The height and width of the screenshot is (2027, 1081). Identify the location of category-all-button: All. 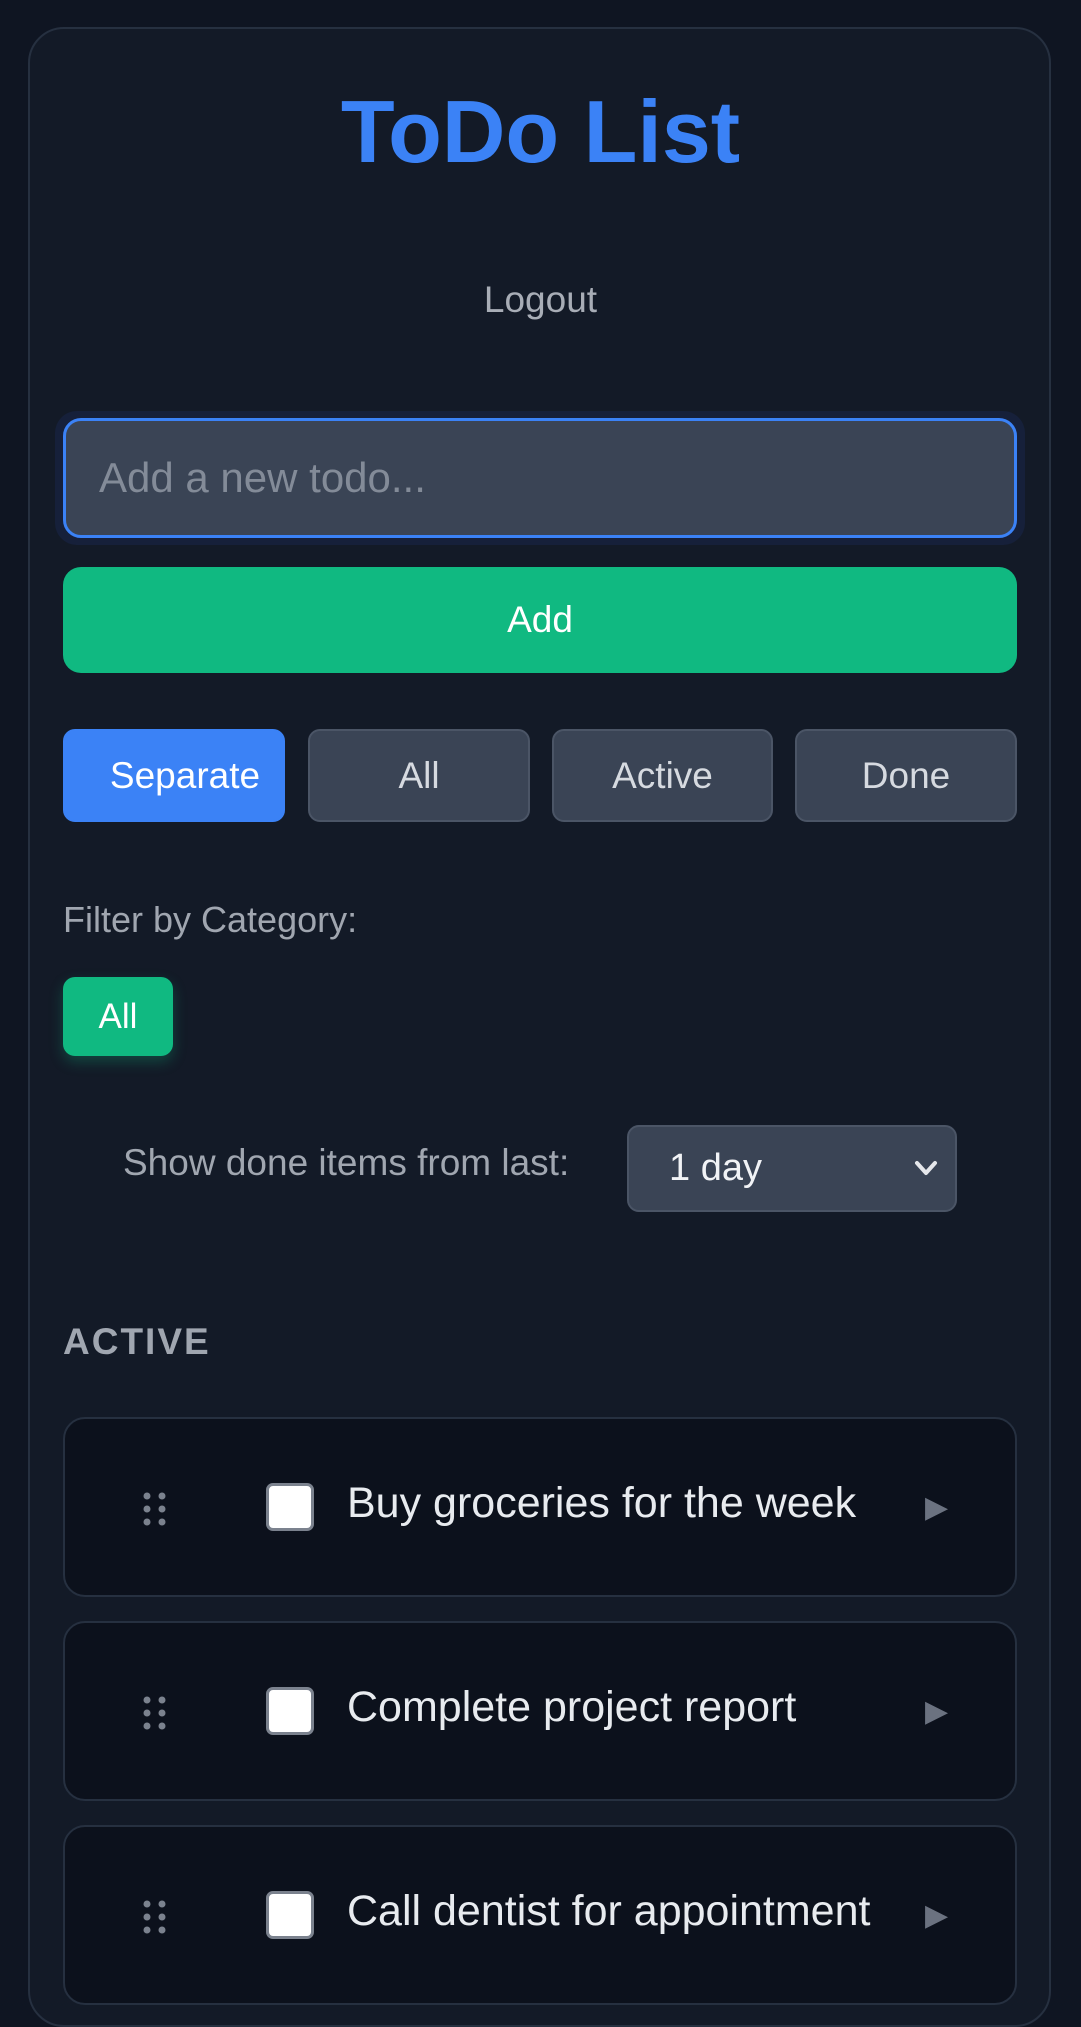
(118, 1016).